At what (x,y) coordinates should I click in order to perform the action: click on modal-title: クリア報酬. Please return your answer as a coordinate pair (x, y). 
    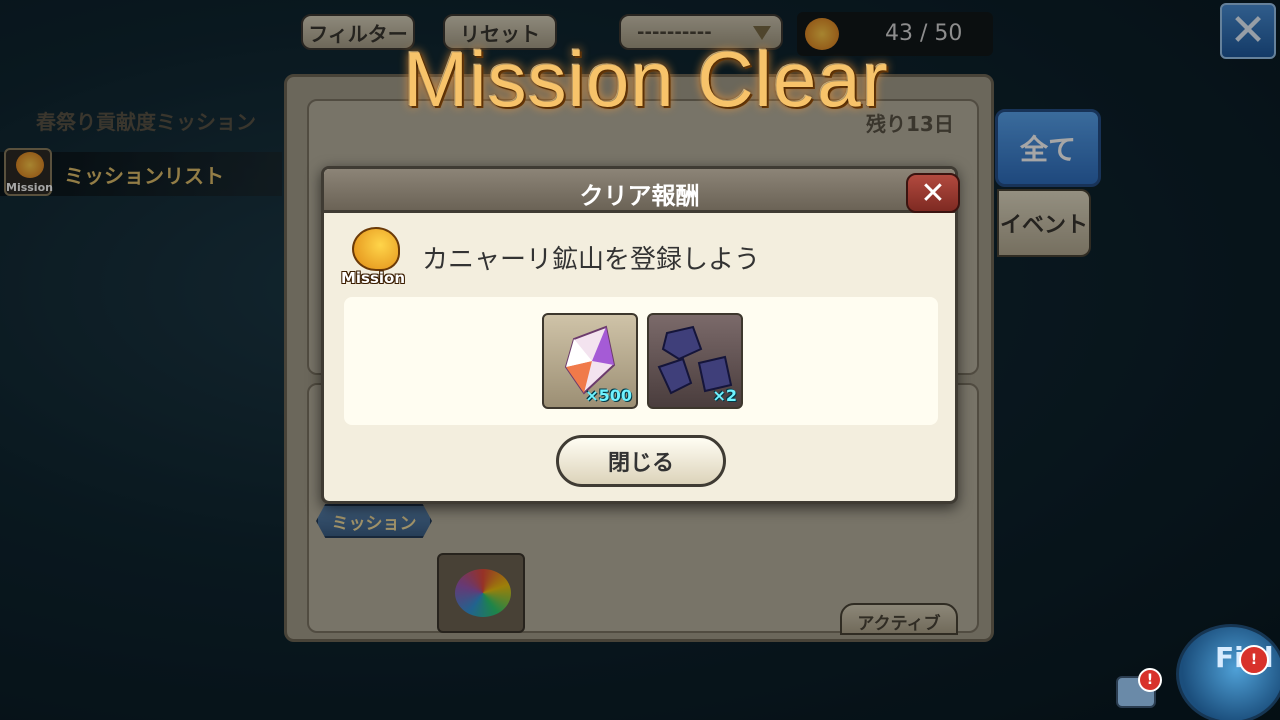
    Looking at the image, I should click on (639, 196).